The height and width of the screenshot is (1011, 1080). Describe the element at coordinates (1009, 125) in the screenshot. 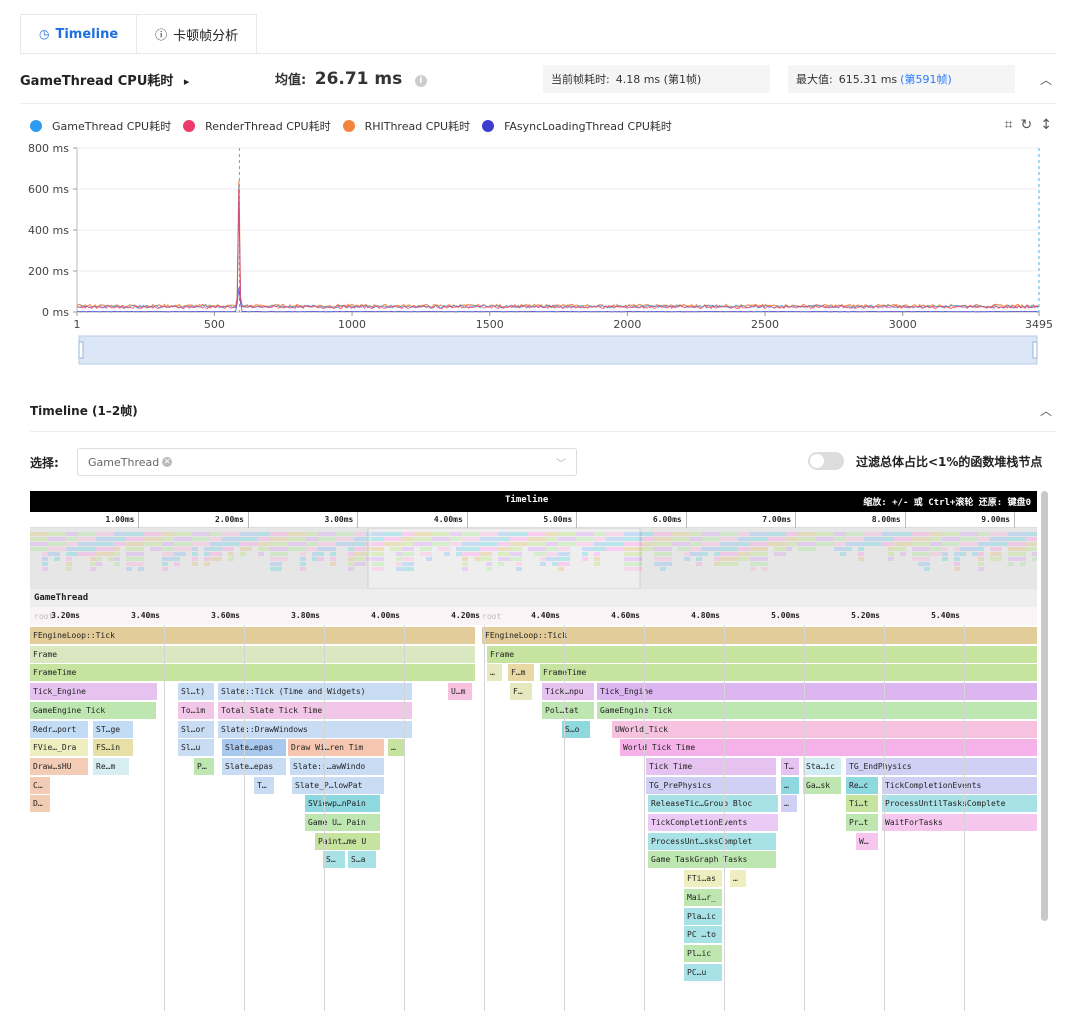

I see `crop-icon: ⌗` at that location.